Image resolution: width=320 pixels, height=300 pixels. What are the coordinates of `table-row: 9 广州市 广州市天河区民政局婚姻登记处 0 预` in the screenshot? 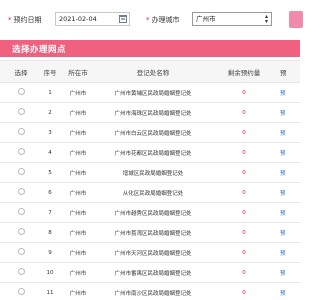 It's located at (150, 253).